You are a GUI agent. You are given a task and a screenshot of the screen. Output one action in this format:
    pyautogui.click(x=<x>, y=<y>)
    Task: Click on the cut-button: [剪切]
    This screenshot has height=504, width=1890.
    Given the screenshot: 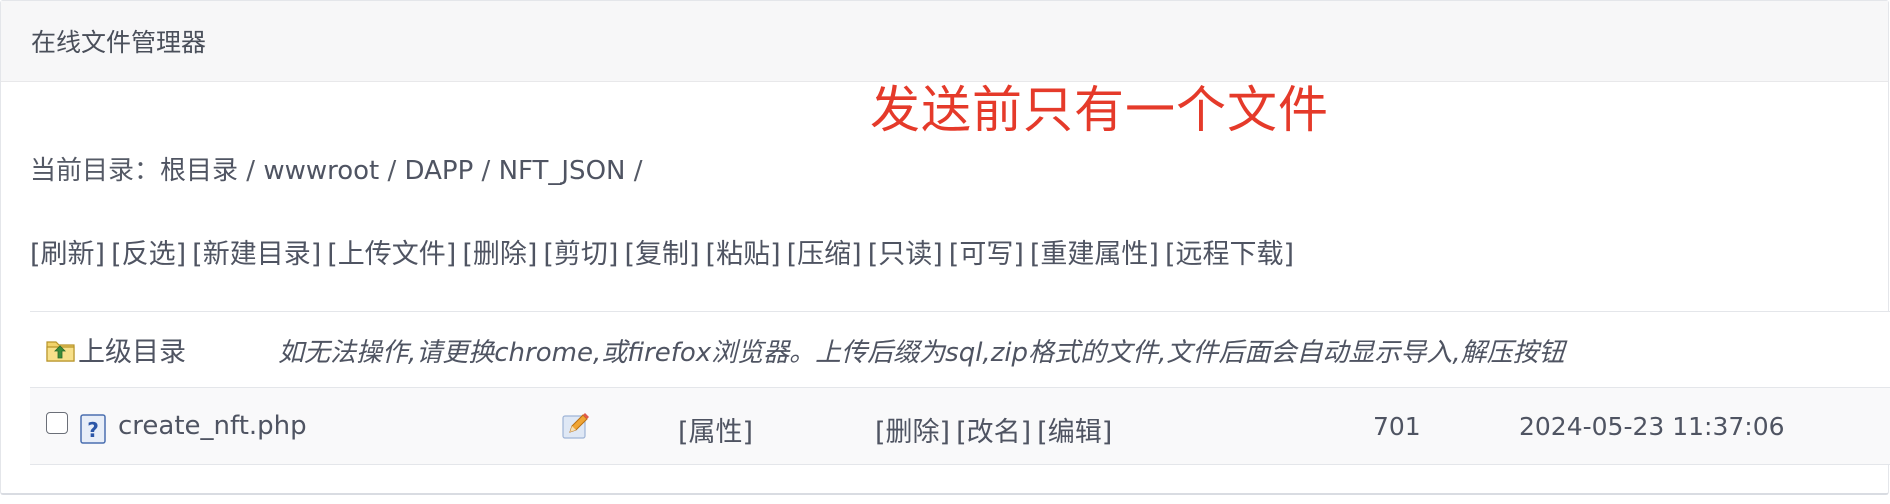 What is the action you would take?
    pyautogui.click(x=580, y=254)
    